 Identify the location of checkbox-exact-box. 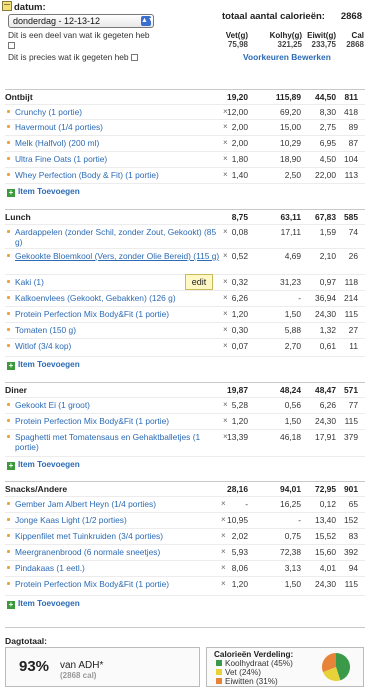
(134, 57).